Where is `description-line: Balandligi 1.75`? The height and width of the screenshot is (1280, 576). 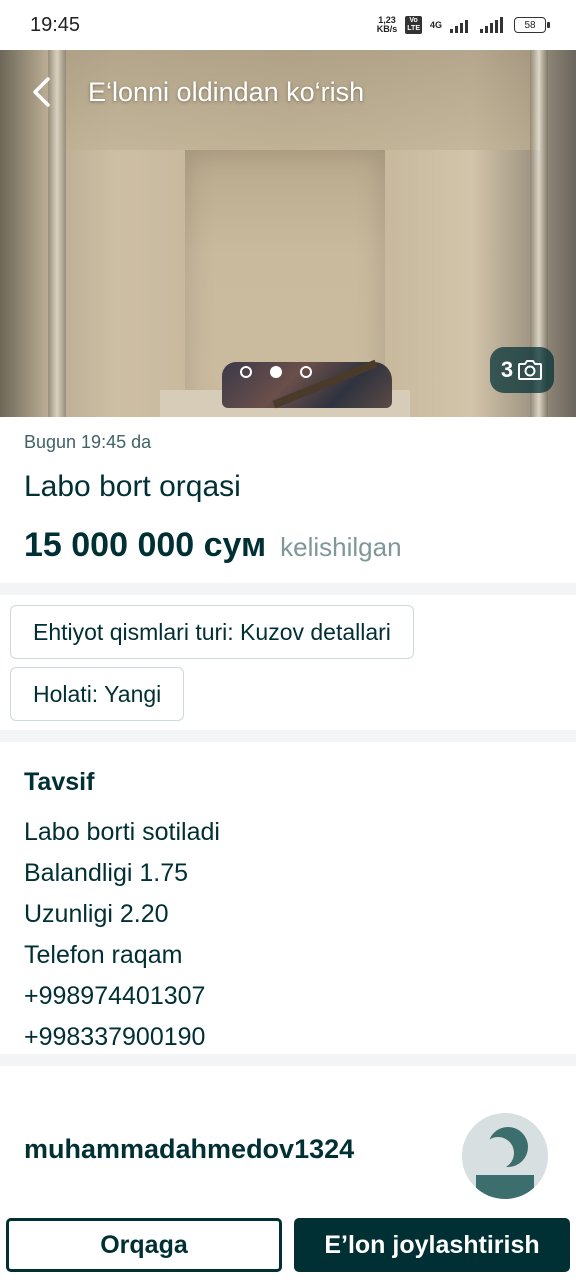
description-line: Balandligi 1.75 is located at coordinates (106, 873).